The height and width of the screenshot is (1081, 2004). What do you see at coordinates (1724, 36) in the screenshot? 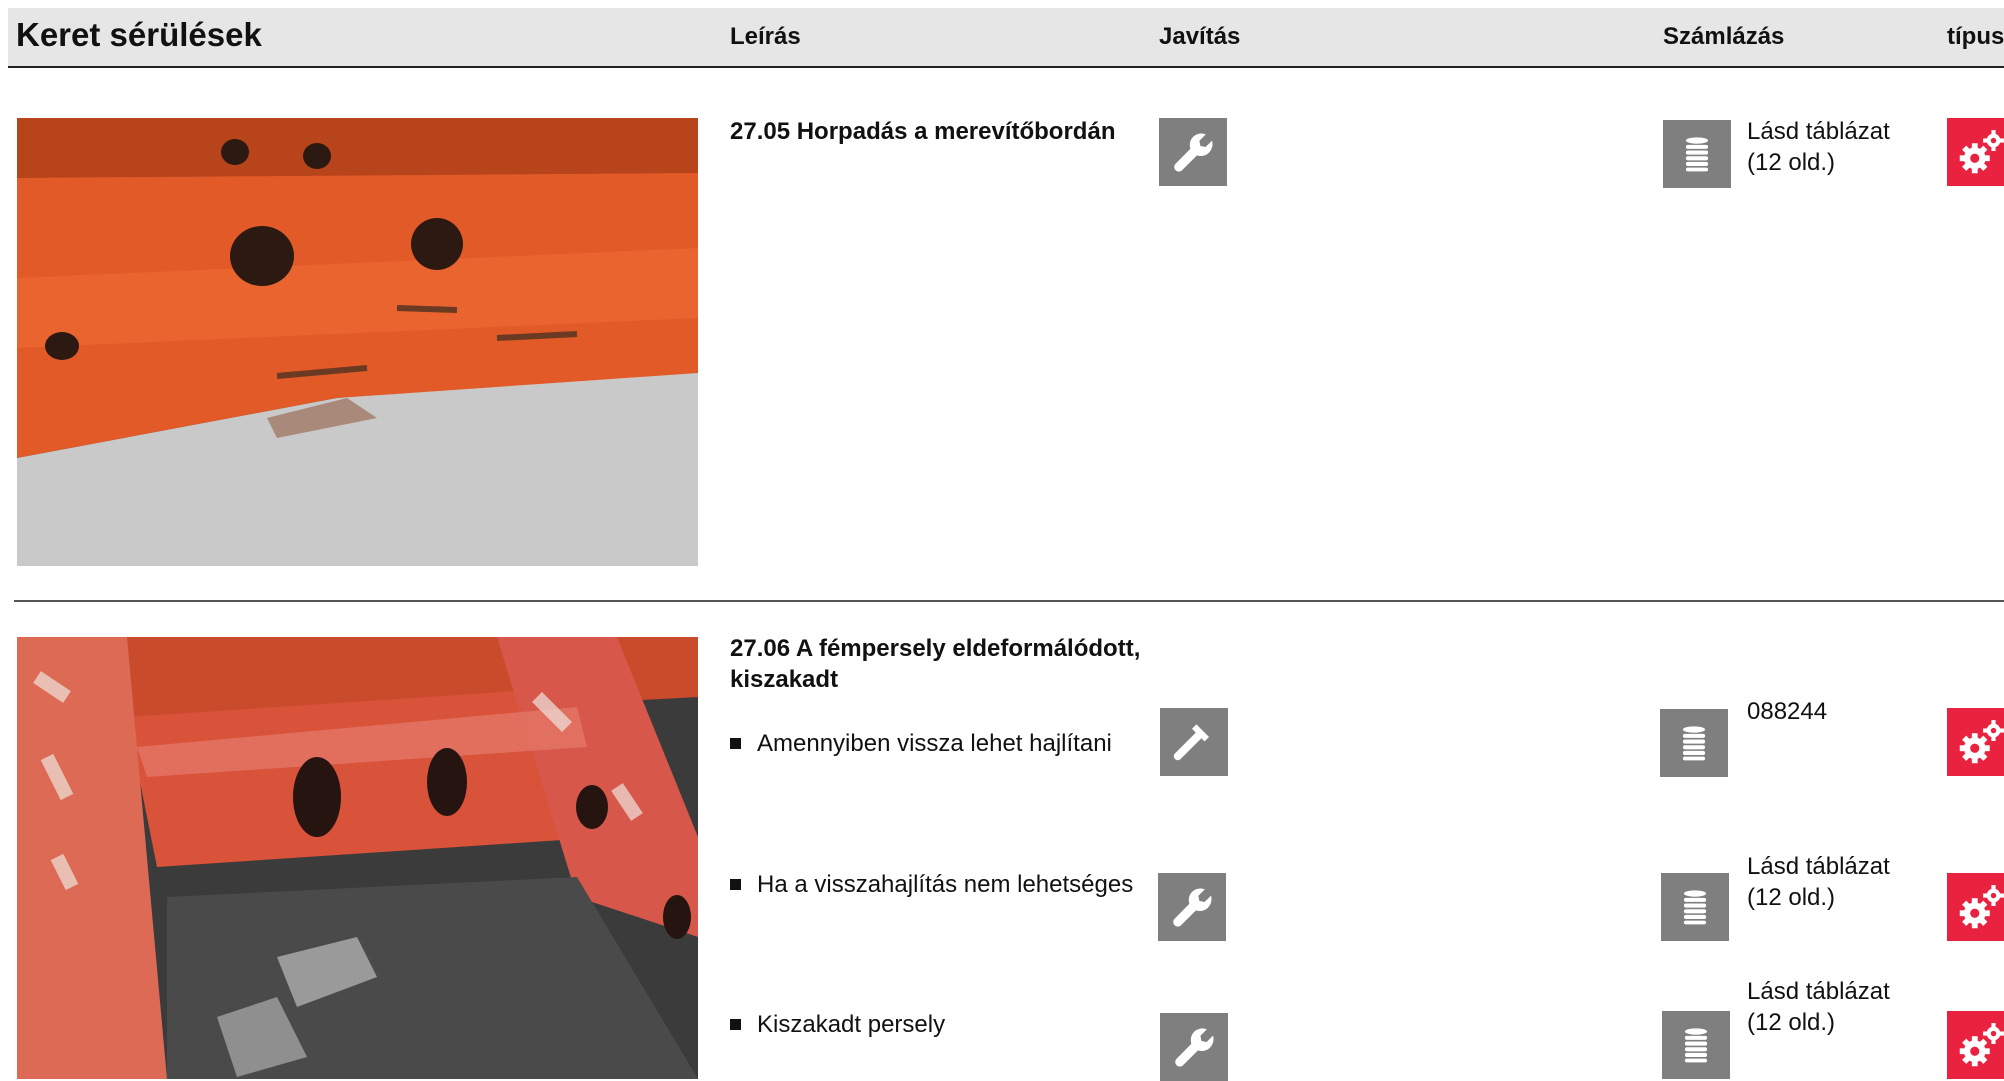
I see `column-header-billing: Számlázás` at bounding box center [1724, 36].